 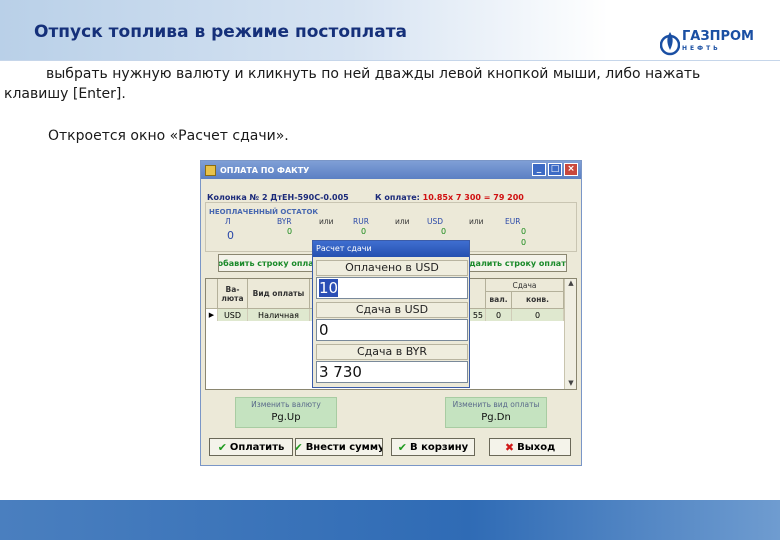 What do you see at coordinates (571, 169) in the screenshot?
I see `close-button: ×` at bounding box center [571, 169].